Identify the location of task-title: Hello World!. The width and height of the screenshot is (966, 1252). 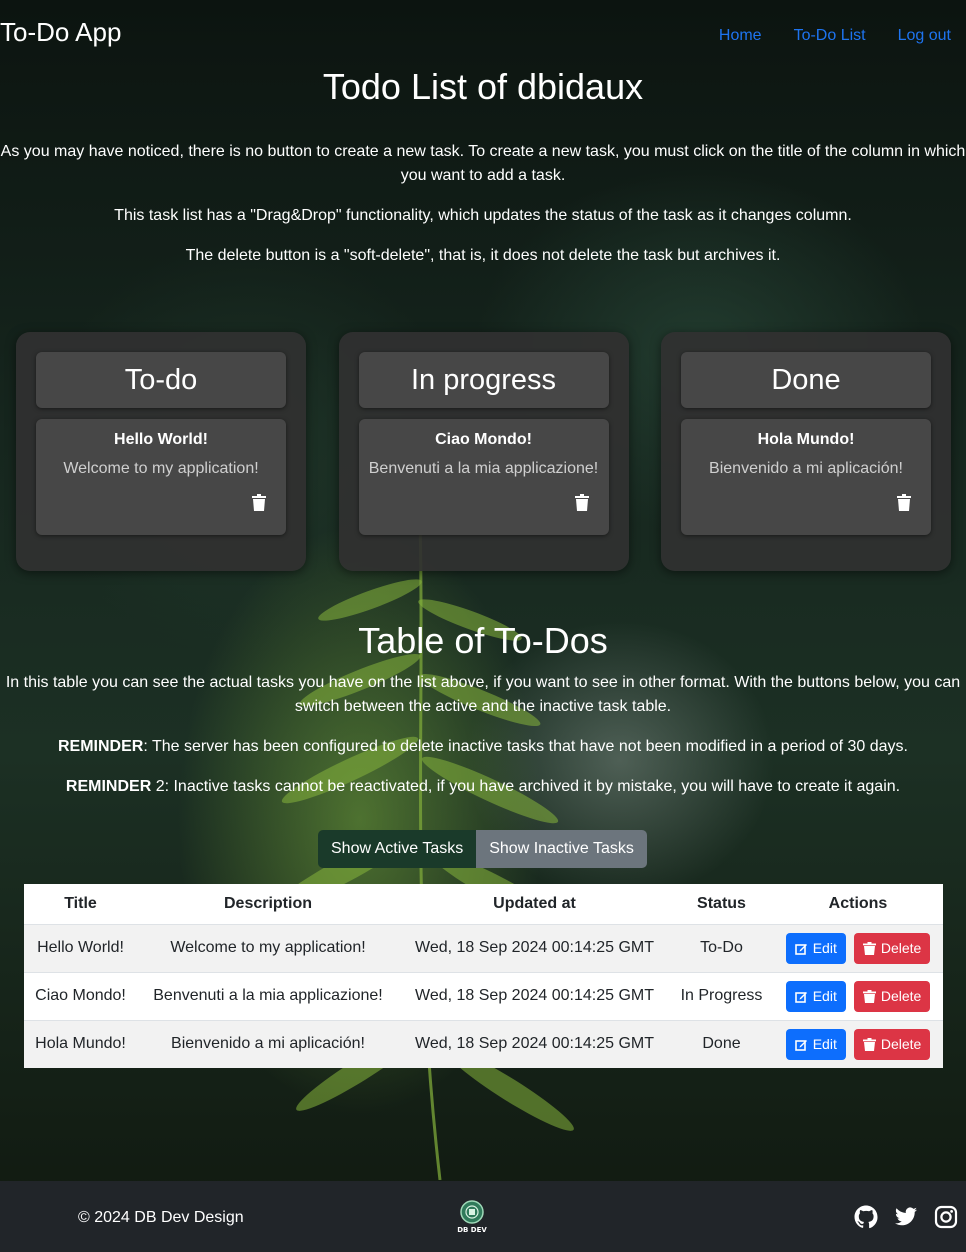
(161, 439).